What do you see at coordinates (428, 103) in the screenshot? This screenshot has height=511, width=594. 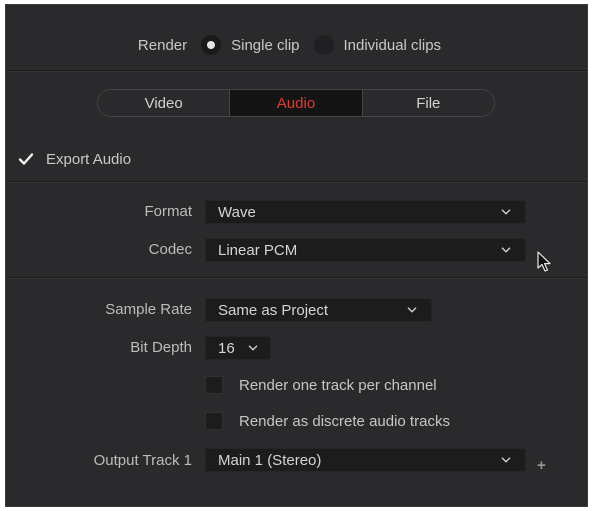 I see `tab-file: File` at bounding box center [428, 103].